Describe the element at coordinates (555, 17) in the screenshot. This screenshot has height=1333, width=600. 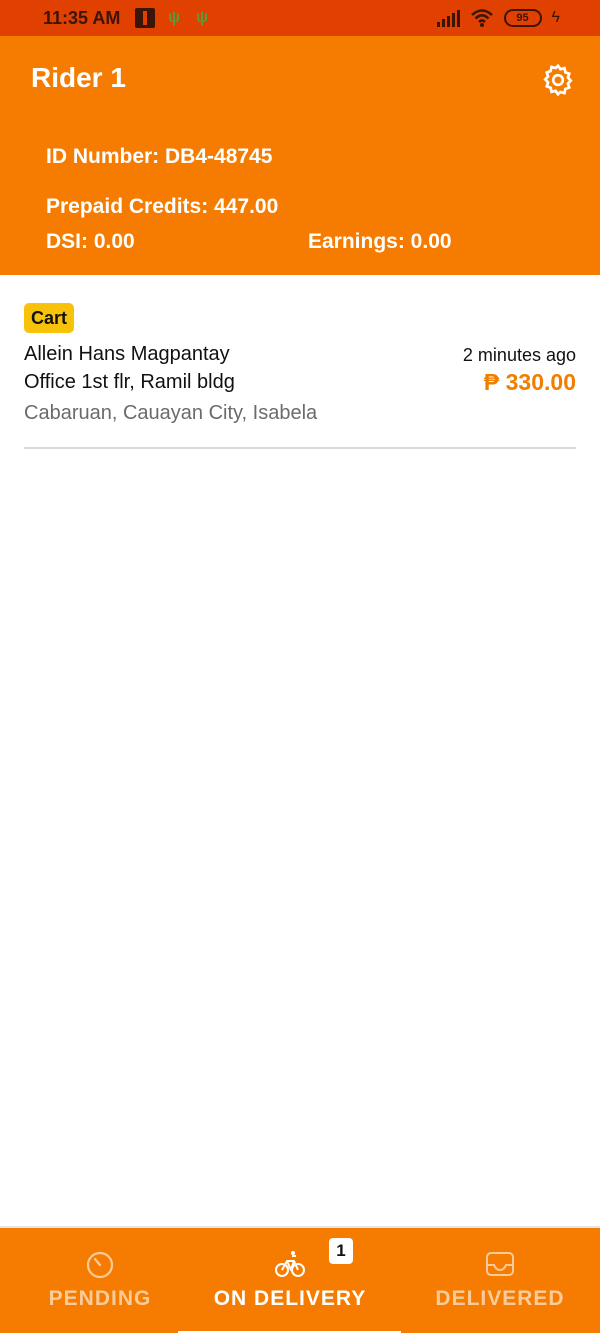
I see `charging-icon: ϟ` at that location.